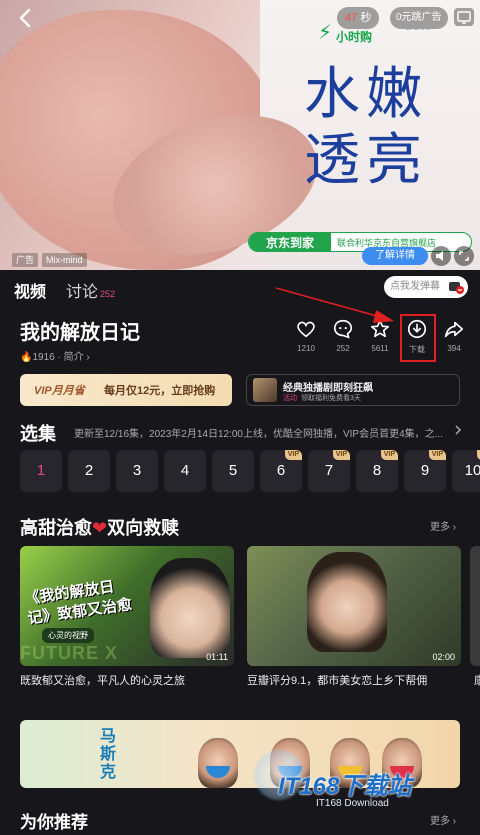 Image resolution: width=480 pixels, height=835 pixels. Describe the element at coordinates (477, 680) in the screenshot. I see `video-card-title: 康` at that location.